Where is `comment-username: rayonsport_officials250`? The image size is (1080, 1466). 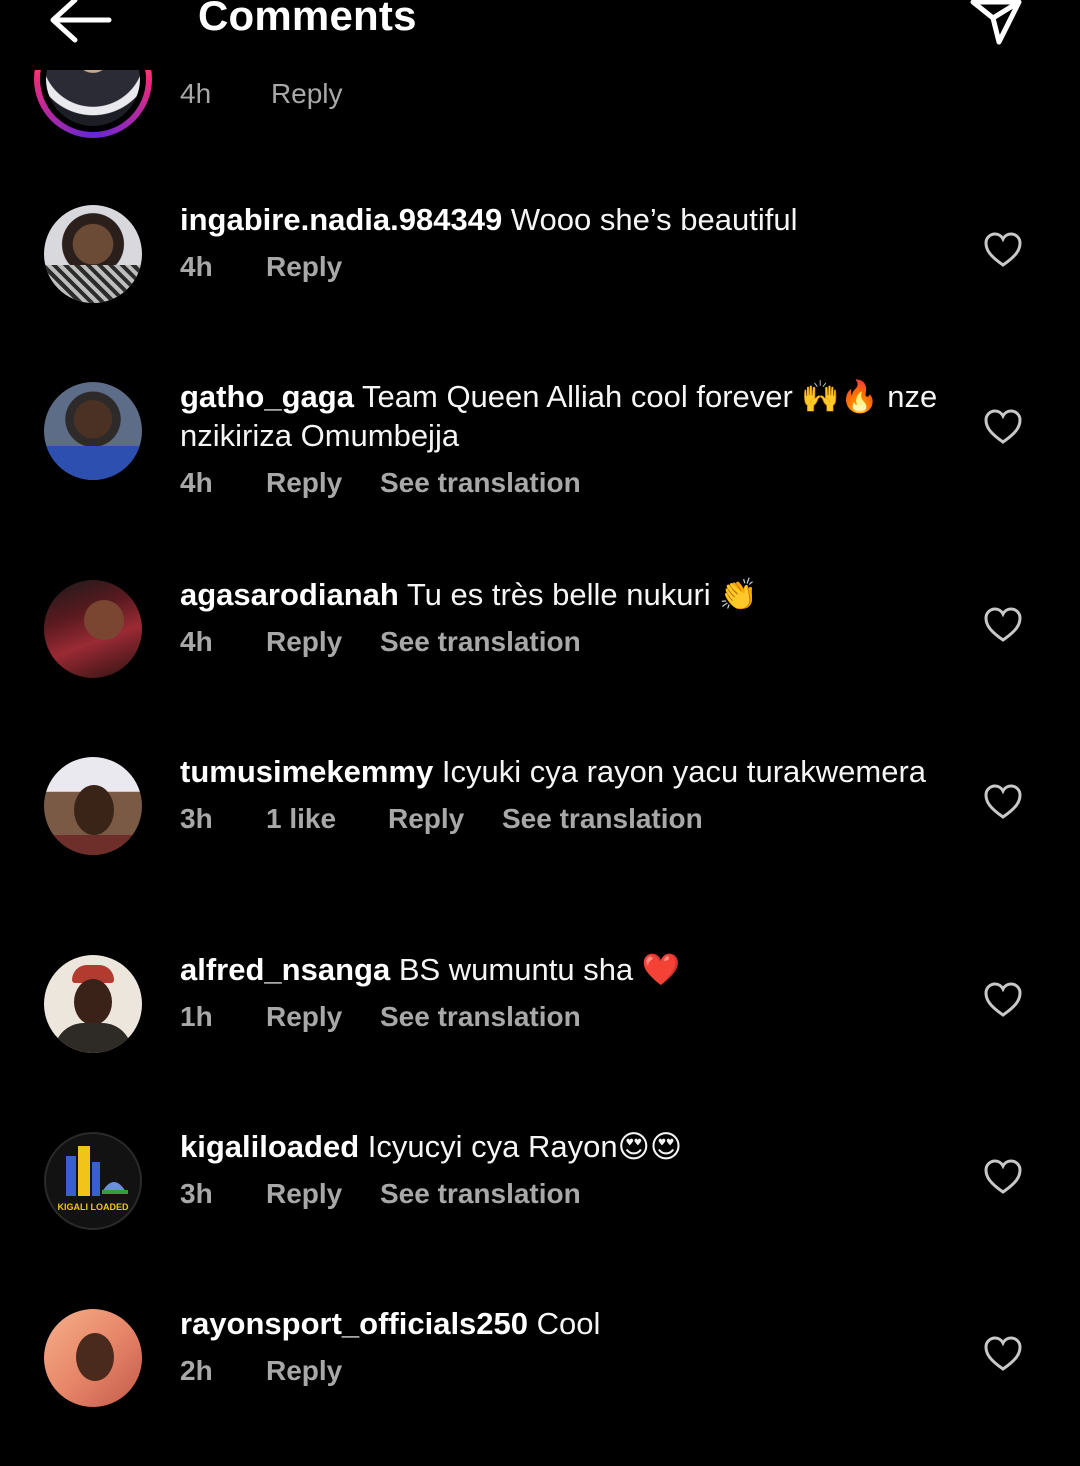
comment-username: rayonsport_officials250 is located at coordinates (354, 1323).